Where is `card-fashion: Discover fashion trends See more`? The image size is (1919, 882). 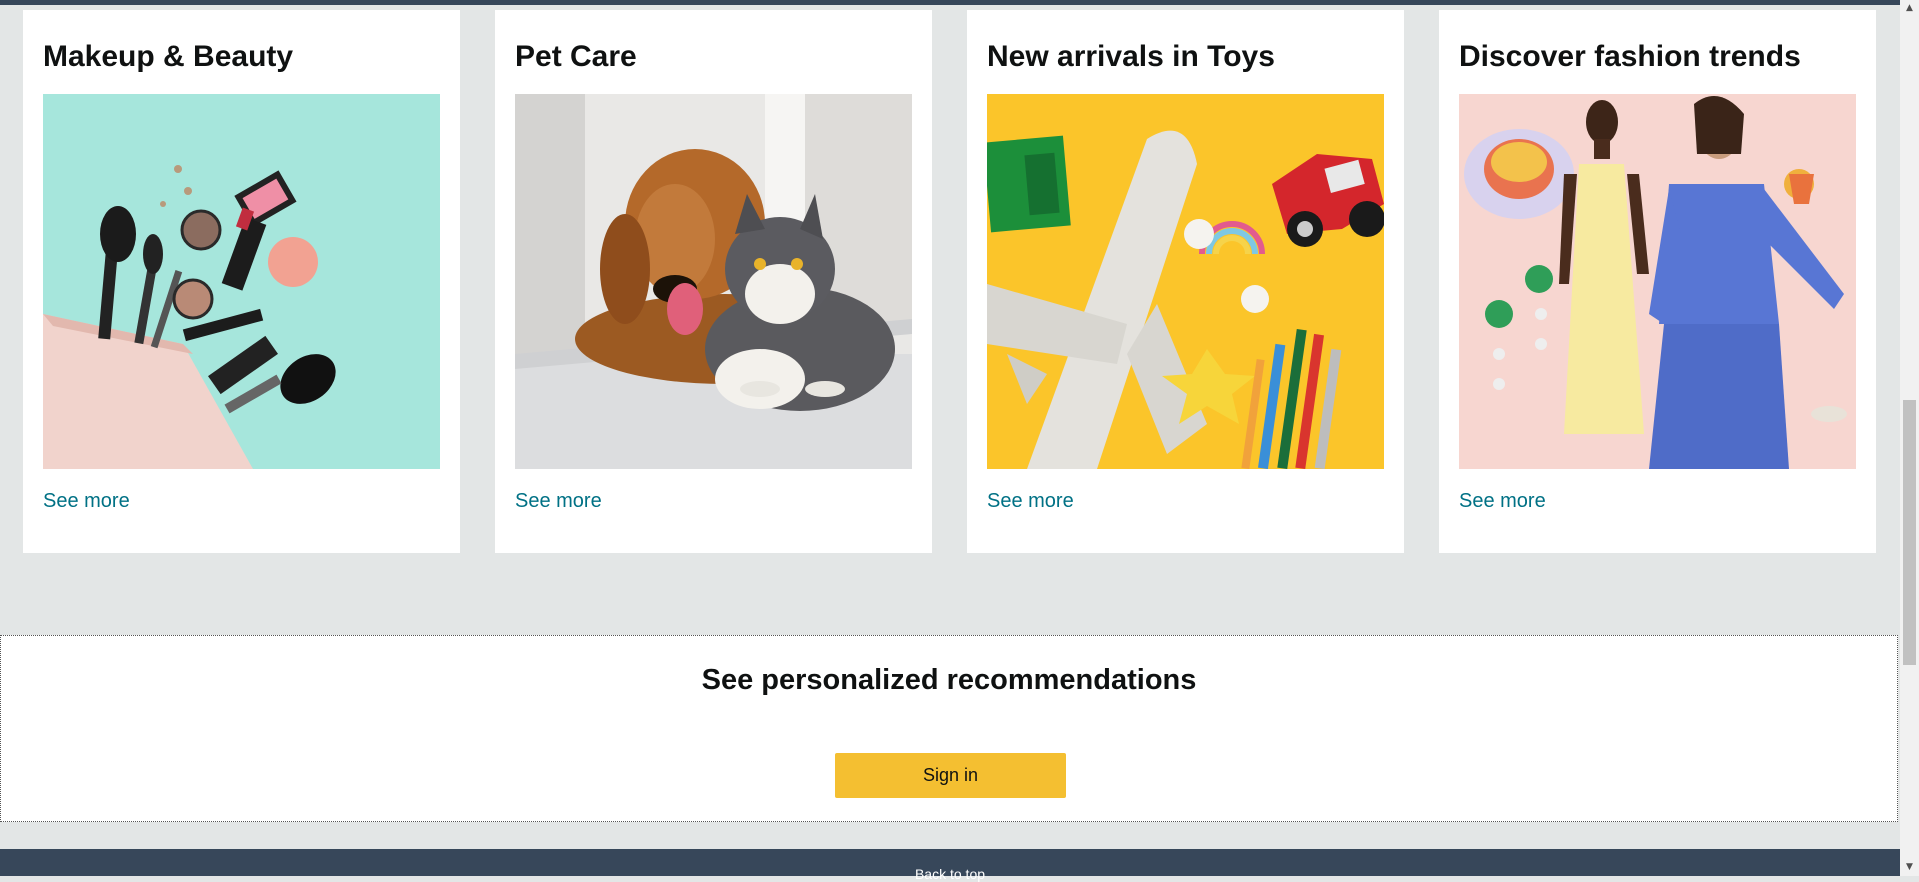 card-fashion: Discover fashion trends See more is located at coordinates (1657, 281).